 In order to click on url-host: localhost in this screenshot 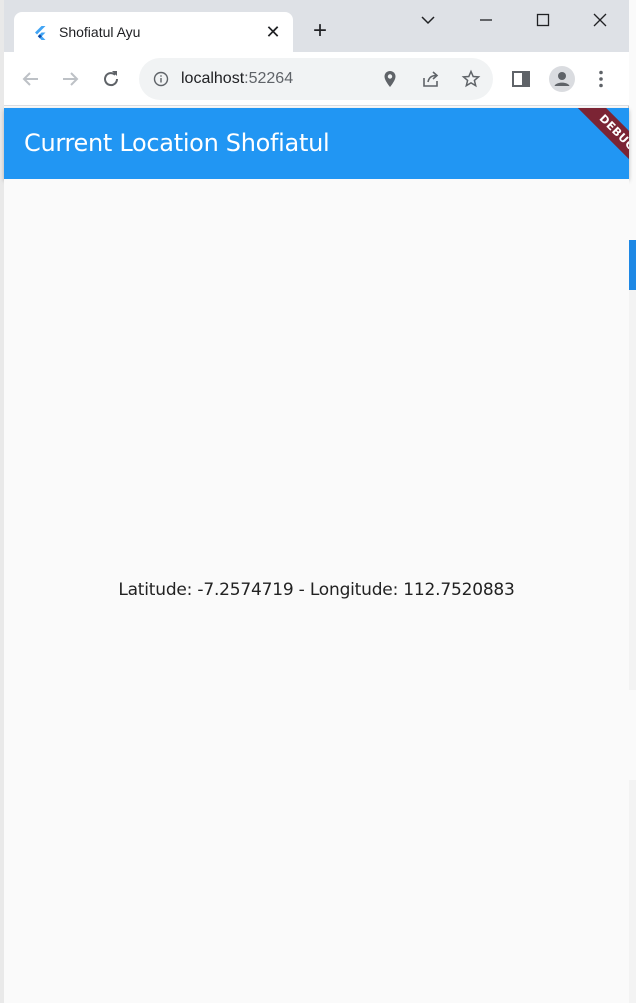, I will do `click(213, 78)`.